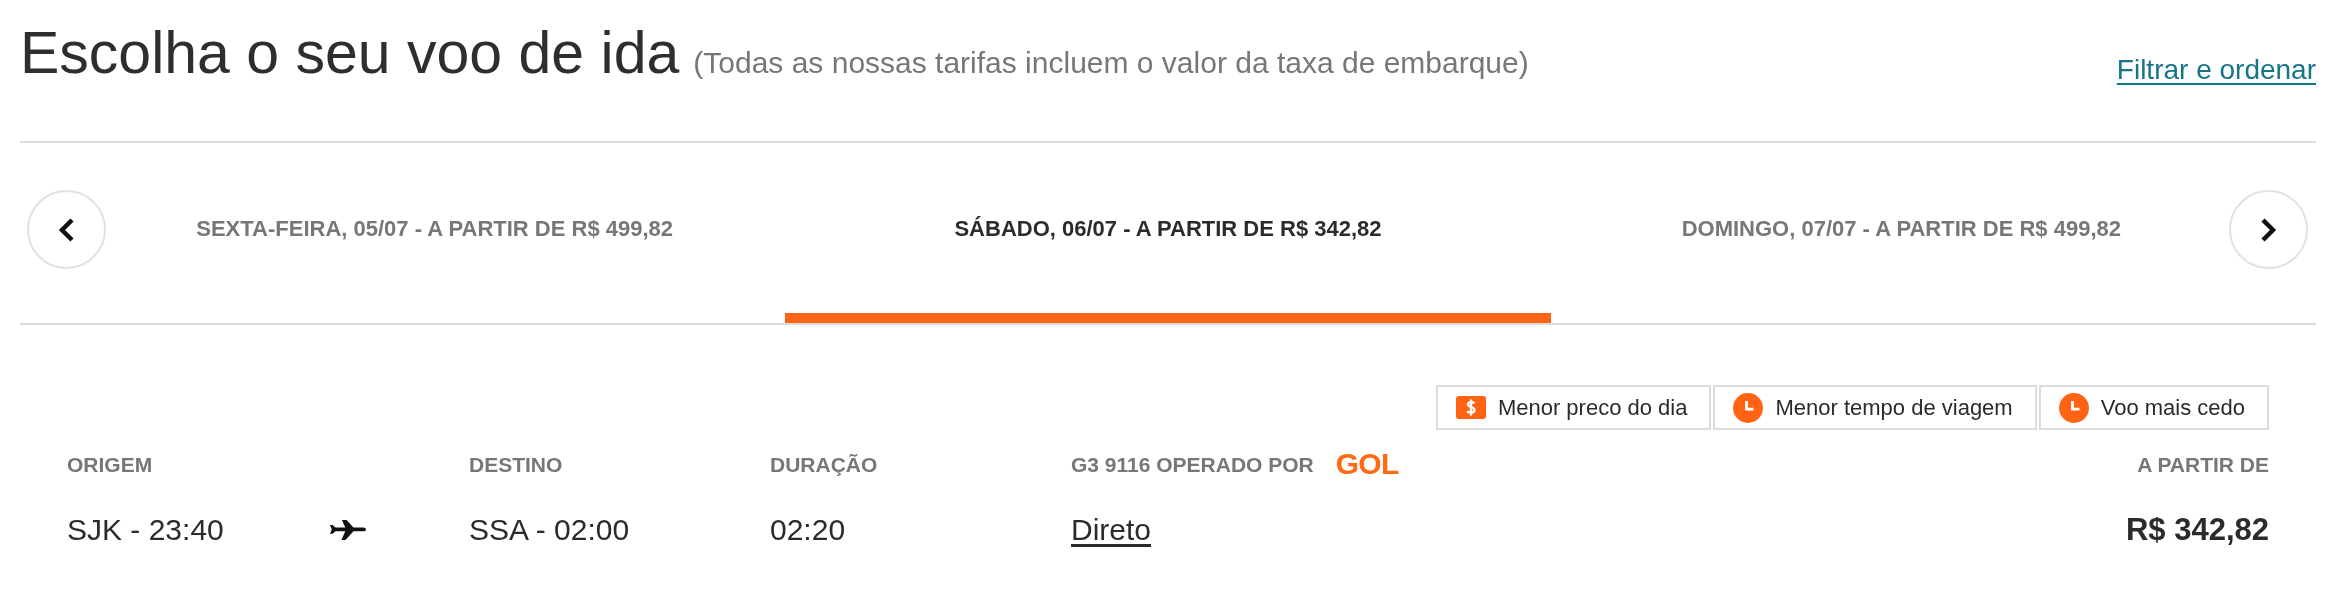 The image size is (2336, 602). What do you see at coordinates (66, 229) in the screenshot?
I see `chevron-left-icon` at bounding box center [66, 229].